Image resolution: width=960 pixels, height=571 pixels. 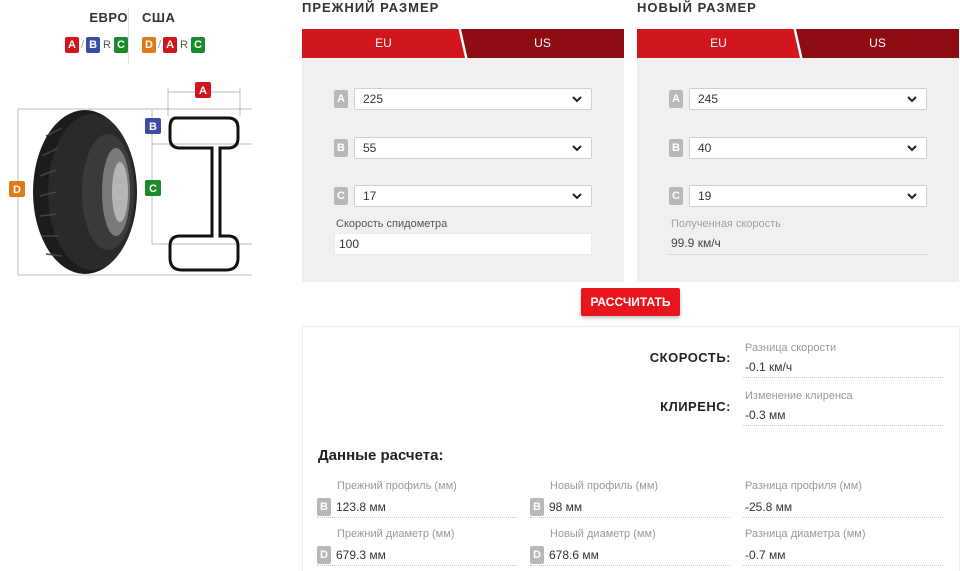 What do you see at coordinates (574, 554) in the screenshot?
I see `new-diameter-value: 678.6 мм` at bounding box center [574, 554].